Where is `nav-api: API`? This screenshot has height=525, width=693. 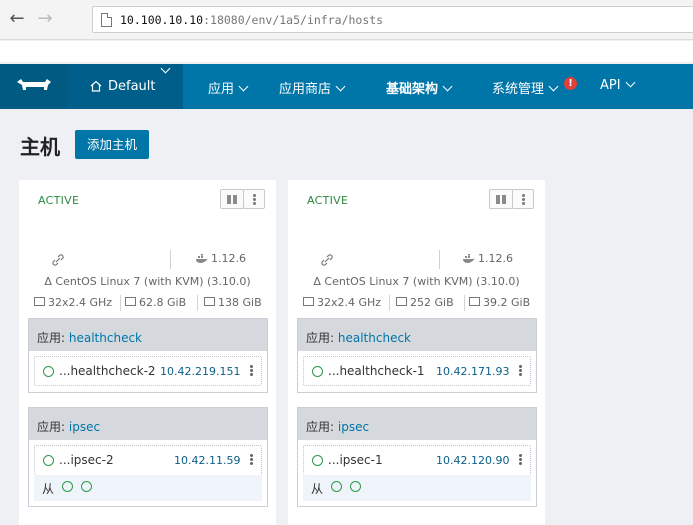 nav-api: API is located at coordinates (618, 85).